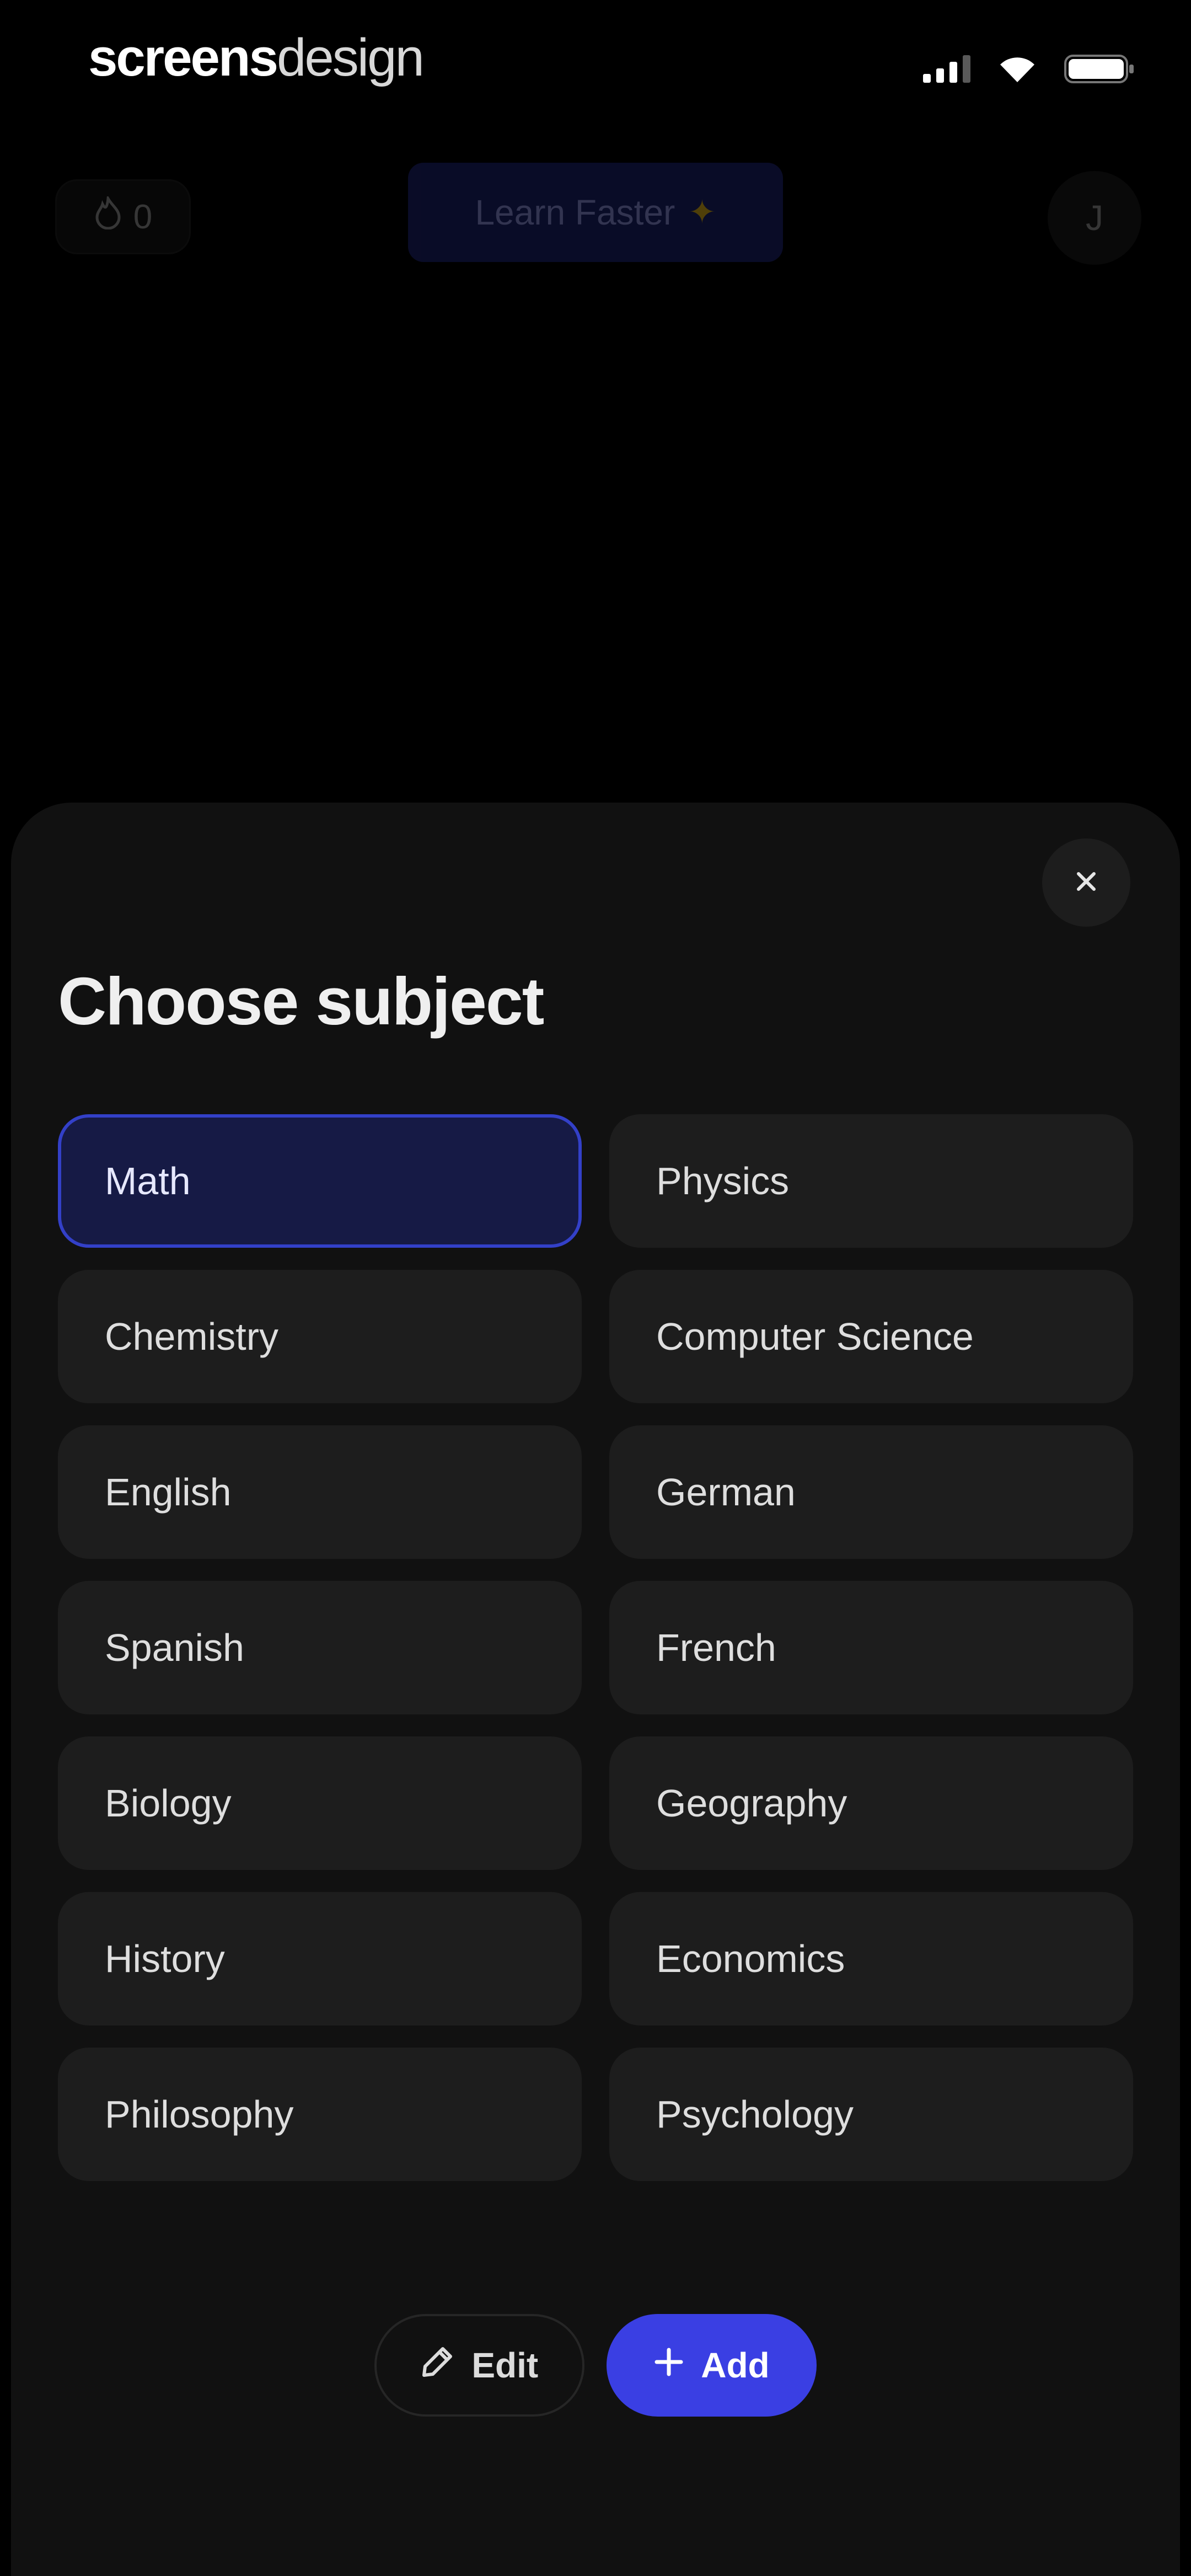  I want to click on learn-faster-button: Learn Faster ✦, so click(595, 212).